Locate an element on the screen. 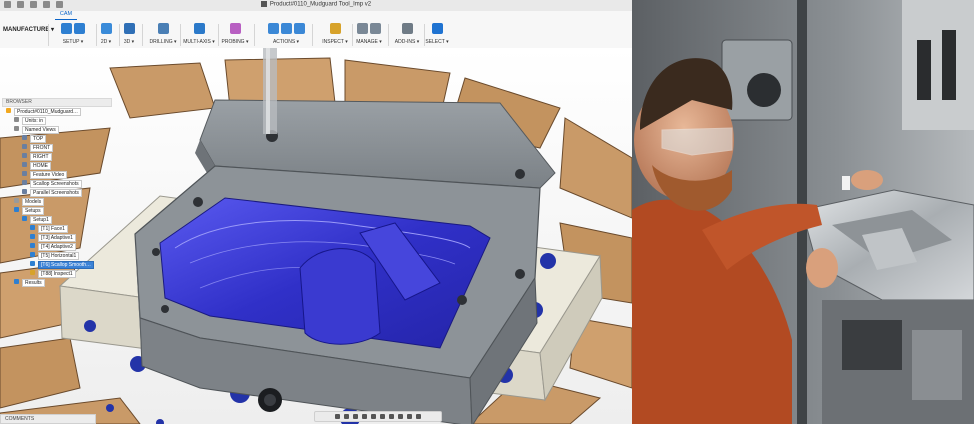 The image size is (974, 424). tree-item-label: FRONT is located at coordinates (42, 148).